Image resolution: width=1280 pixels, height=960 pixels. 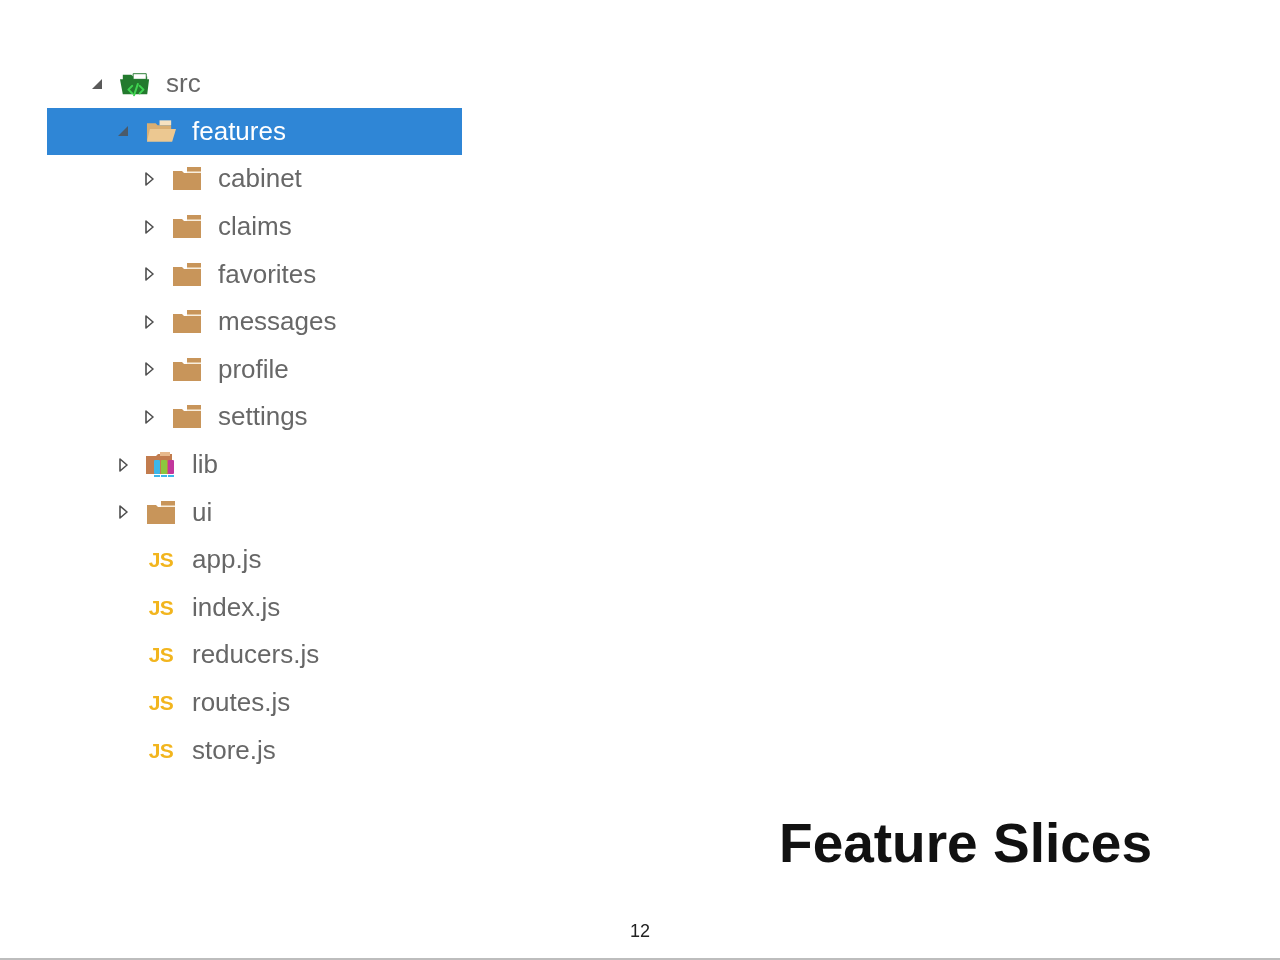 I want to click on folder-tree-item: messages, so click(x=254, y=321).